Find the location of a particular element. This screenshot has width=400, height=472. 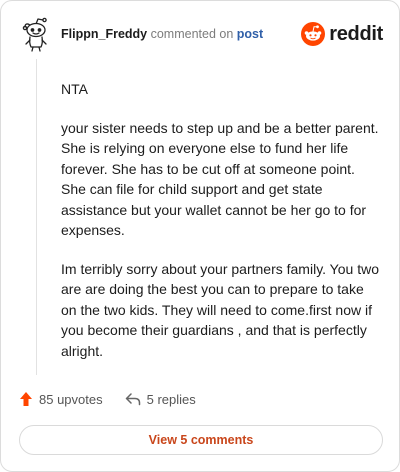

comment-header: Flippn_Freddy commented on post reddit is located at coordinates (202, 34).